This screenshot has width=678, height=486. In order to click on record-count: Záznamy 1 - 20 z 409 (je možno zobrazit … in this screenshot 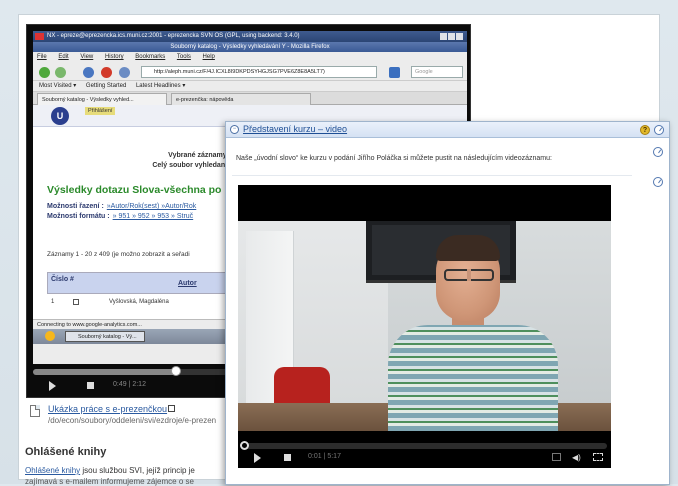, I will do `click(118, 254)`.